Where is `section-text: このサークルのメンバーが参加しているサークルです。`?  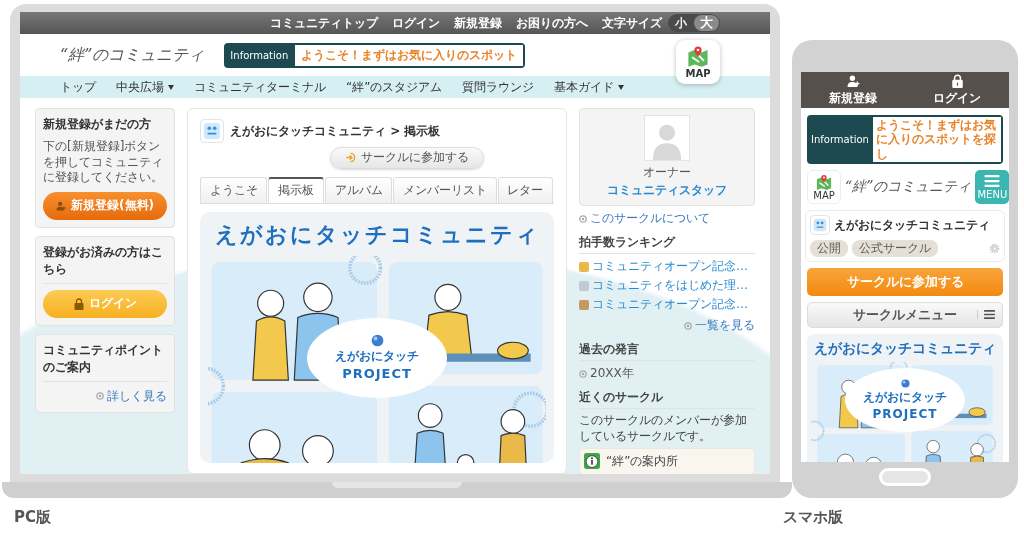
section-text: このサークルのメンバーが参加しているサークルです。 is located at coordinates (663, 429).